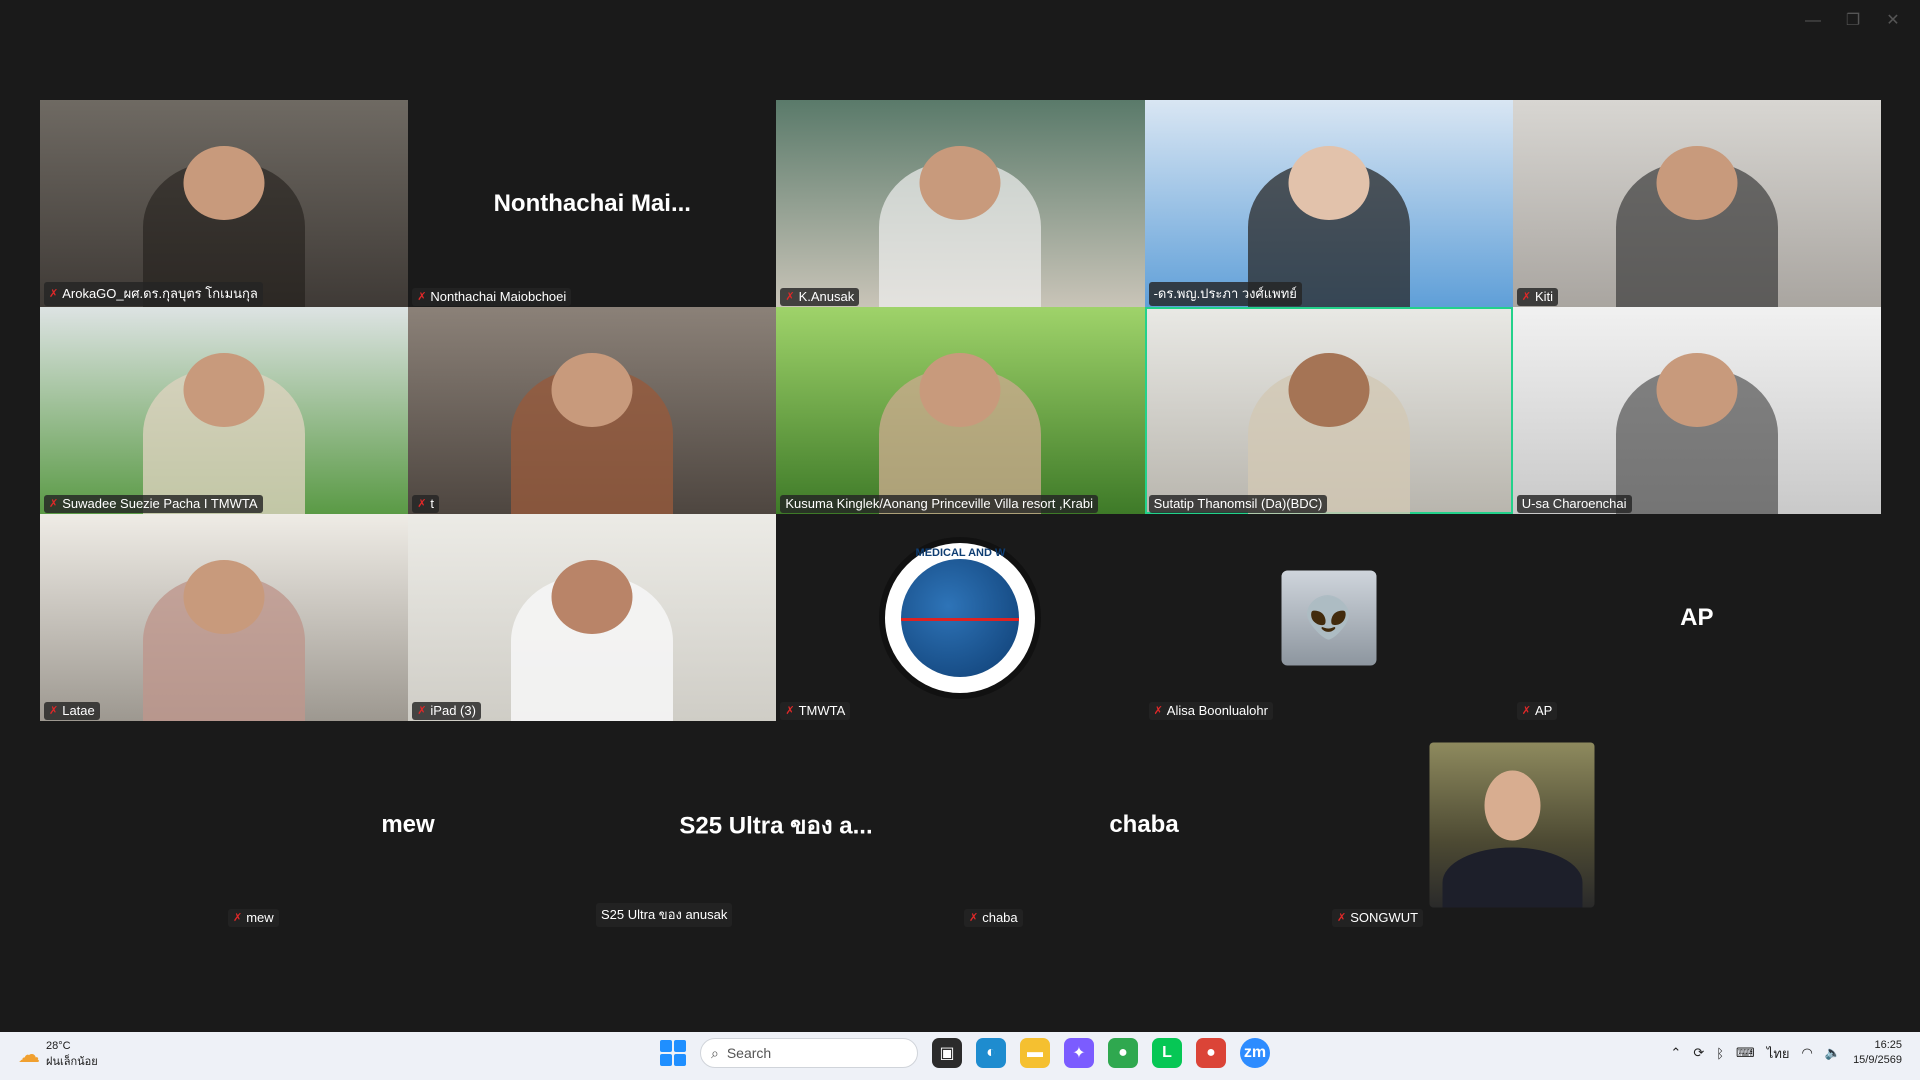  I want to click on participant-nametag: ✗ AP, so click(1537, 711).